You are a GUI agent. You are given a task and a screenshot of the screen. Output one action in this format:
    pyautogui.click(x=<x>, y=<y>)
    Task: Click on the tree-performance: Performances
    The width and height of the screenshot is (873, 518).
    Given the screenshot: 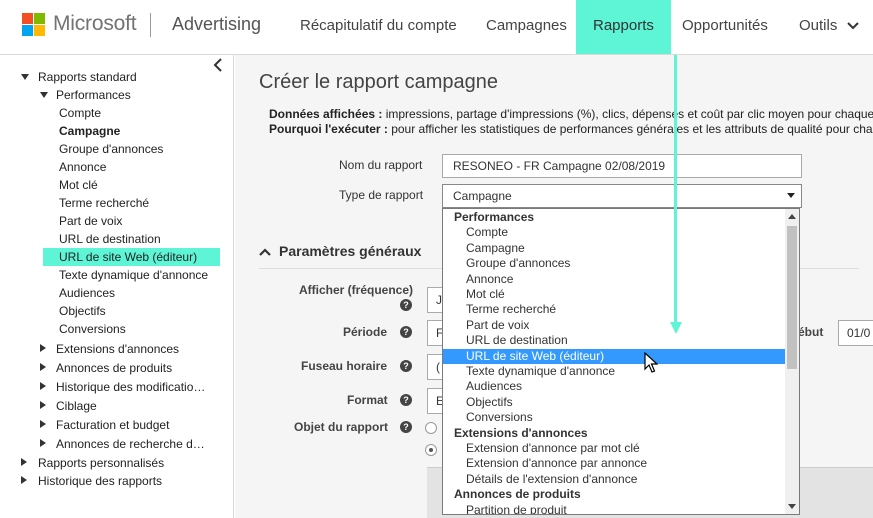 What is the action you would take?
    pyautogui.click(x=93, y=95)
    